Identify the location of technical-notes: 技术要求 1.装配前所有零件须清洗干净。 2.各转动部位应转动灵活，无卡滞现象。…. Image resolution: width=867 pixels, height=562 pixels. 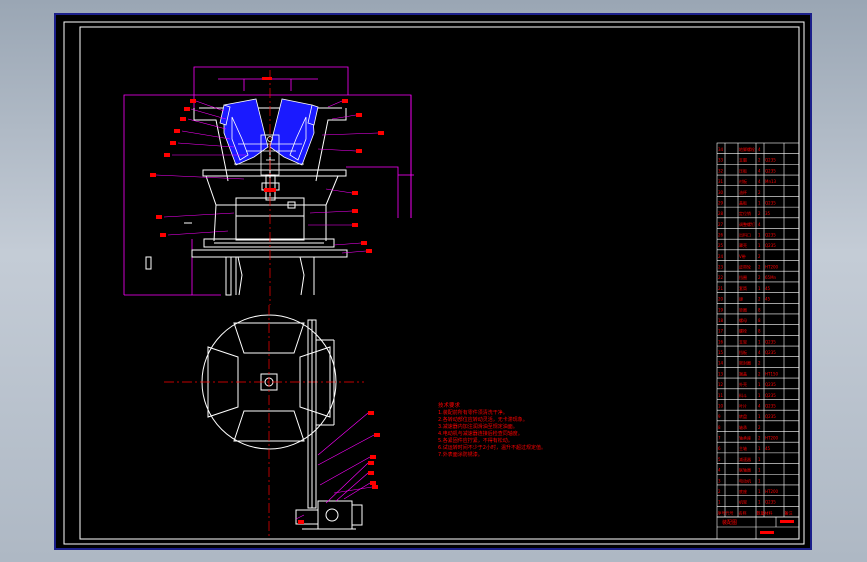
(492, 429).